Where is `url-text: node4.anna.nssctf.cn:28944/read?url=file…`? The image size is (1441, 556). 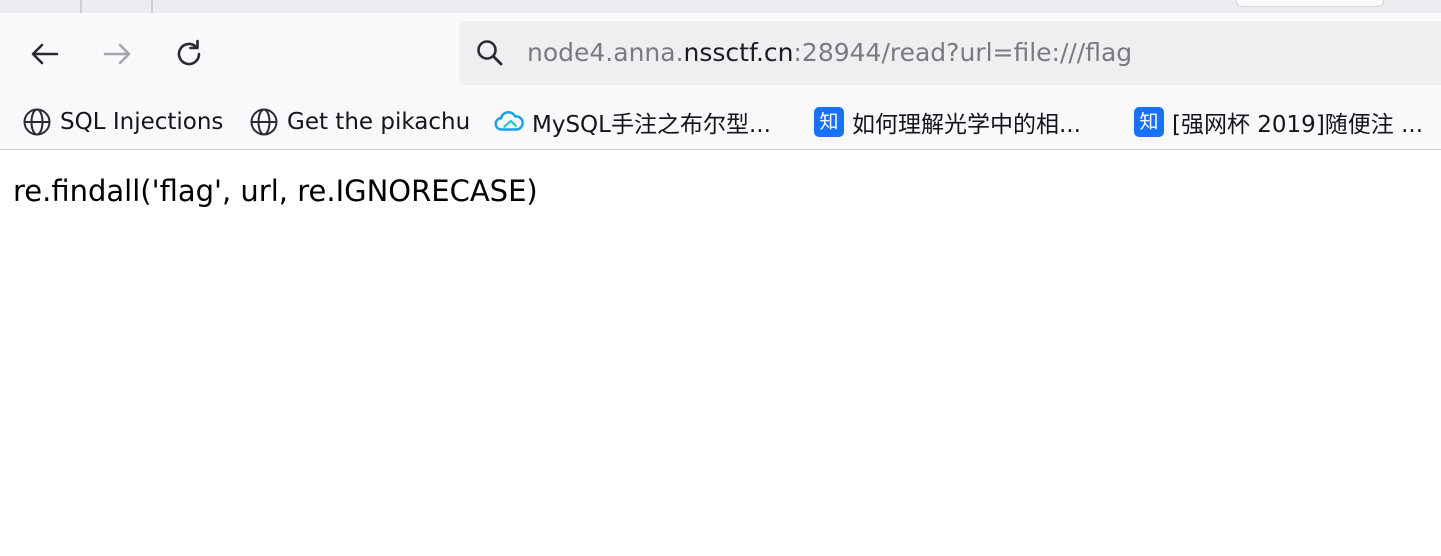 url-text: node4.anna.nssctf.cn:28944/read?url=file… is located at coordinates (829, 53).